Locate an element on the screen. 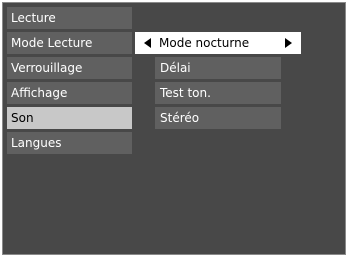 The height and width of the screenshot is (257, 348). submenu-item-stereo: Stéréo is located at coordinates (218, 118).